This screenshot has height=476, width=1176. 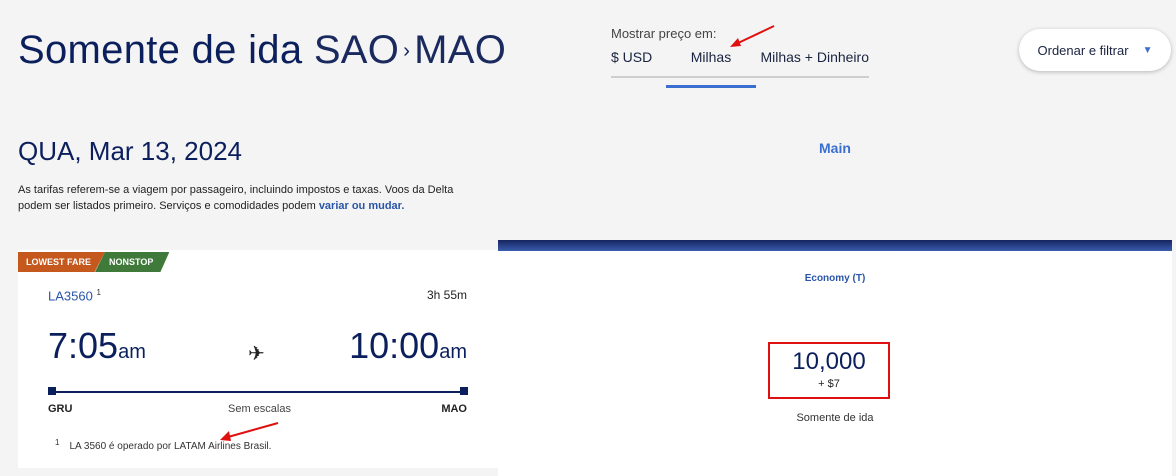 What do you see at coordinates (256, 354) in the screenshot?
I see `airplane-icon: ✈` at bounding box center [256, 354].